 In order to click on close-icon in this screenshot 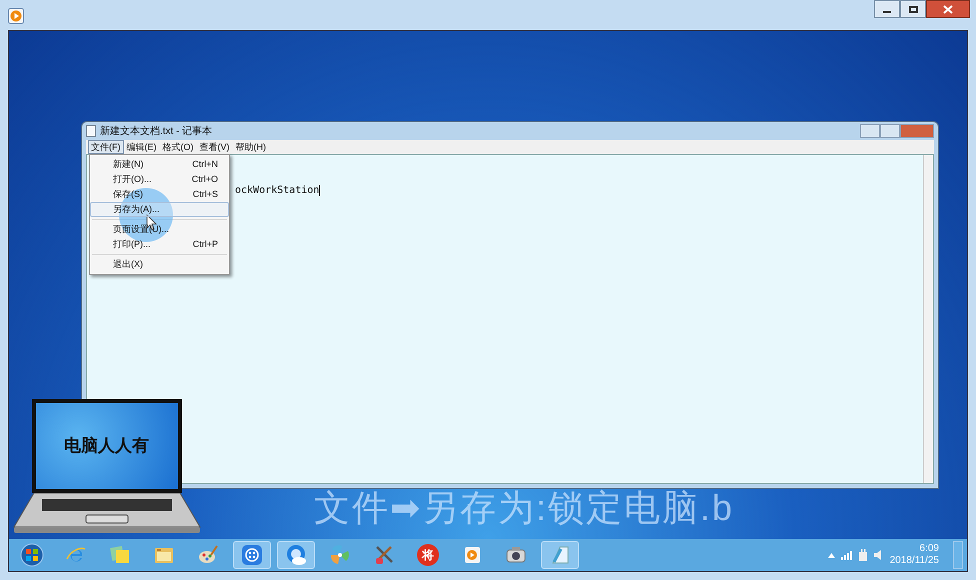, I will do `click(948, 9)`.